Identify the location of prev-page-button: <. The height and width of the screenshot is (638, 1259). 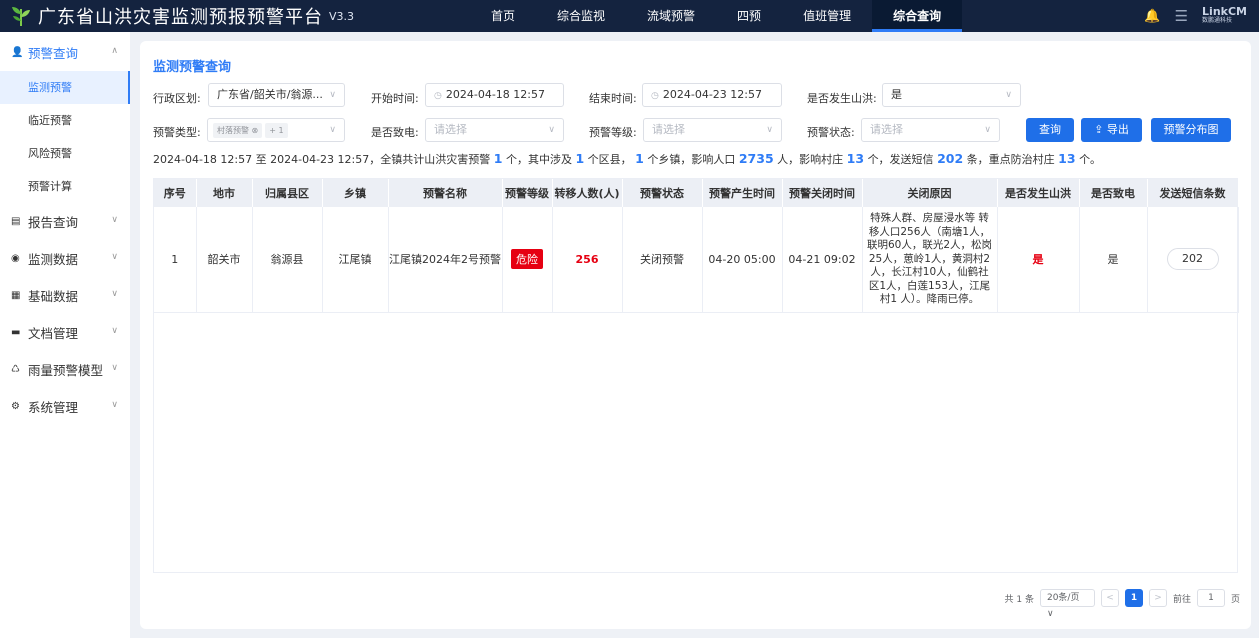
(1109, 598).